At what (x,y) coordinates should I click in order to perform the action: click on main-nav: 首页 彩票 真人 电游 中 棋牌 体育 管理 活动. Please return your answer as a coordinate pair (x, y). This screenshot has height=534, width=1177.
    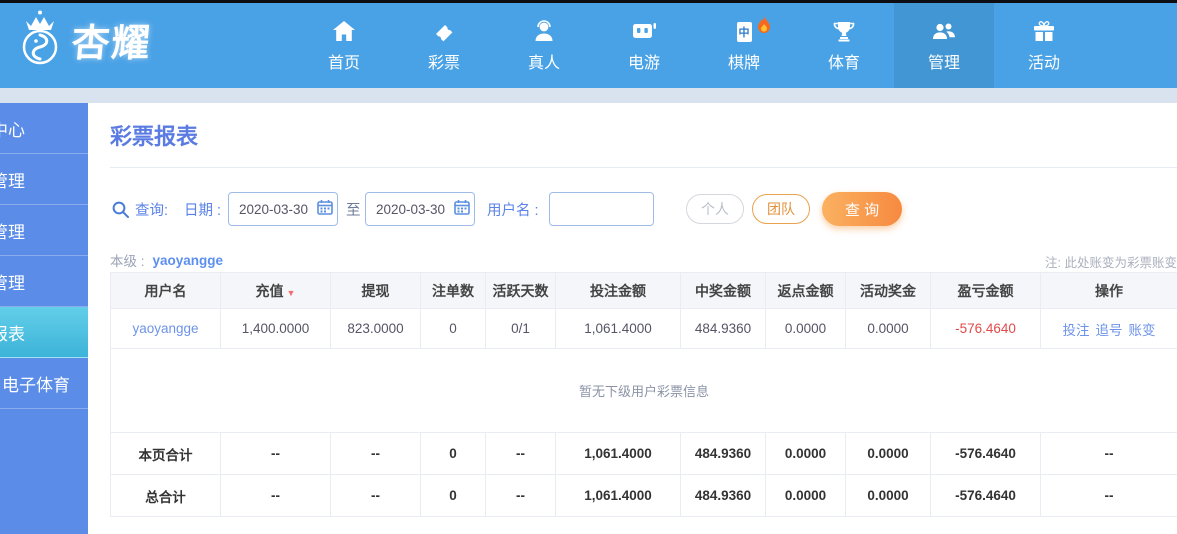
    Looking at the image, I should click on (694, 45).